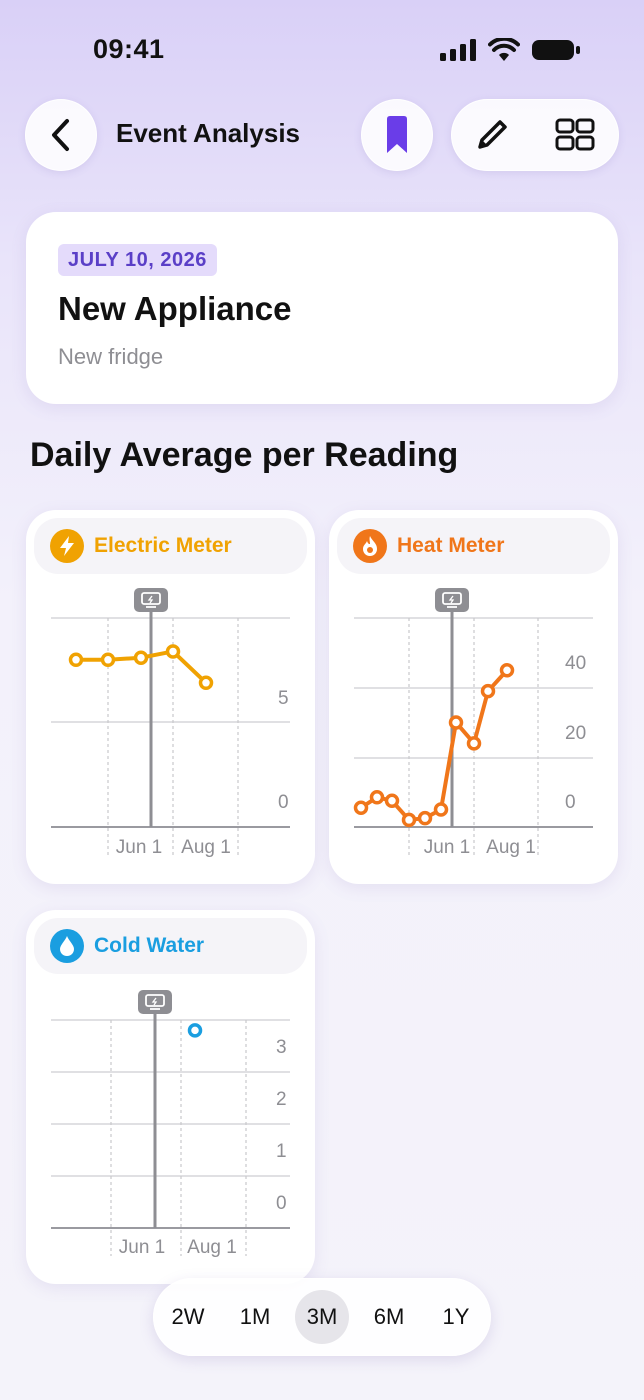 The height and width of the screenshot is (1400, 644). I want to click on grid-icon, so click(575, 135).